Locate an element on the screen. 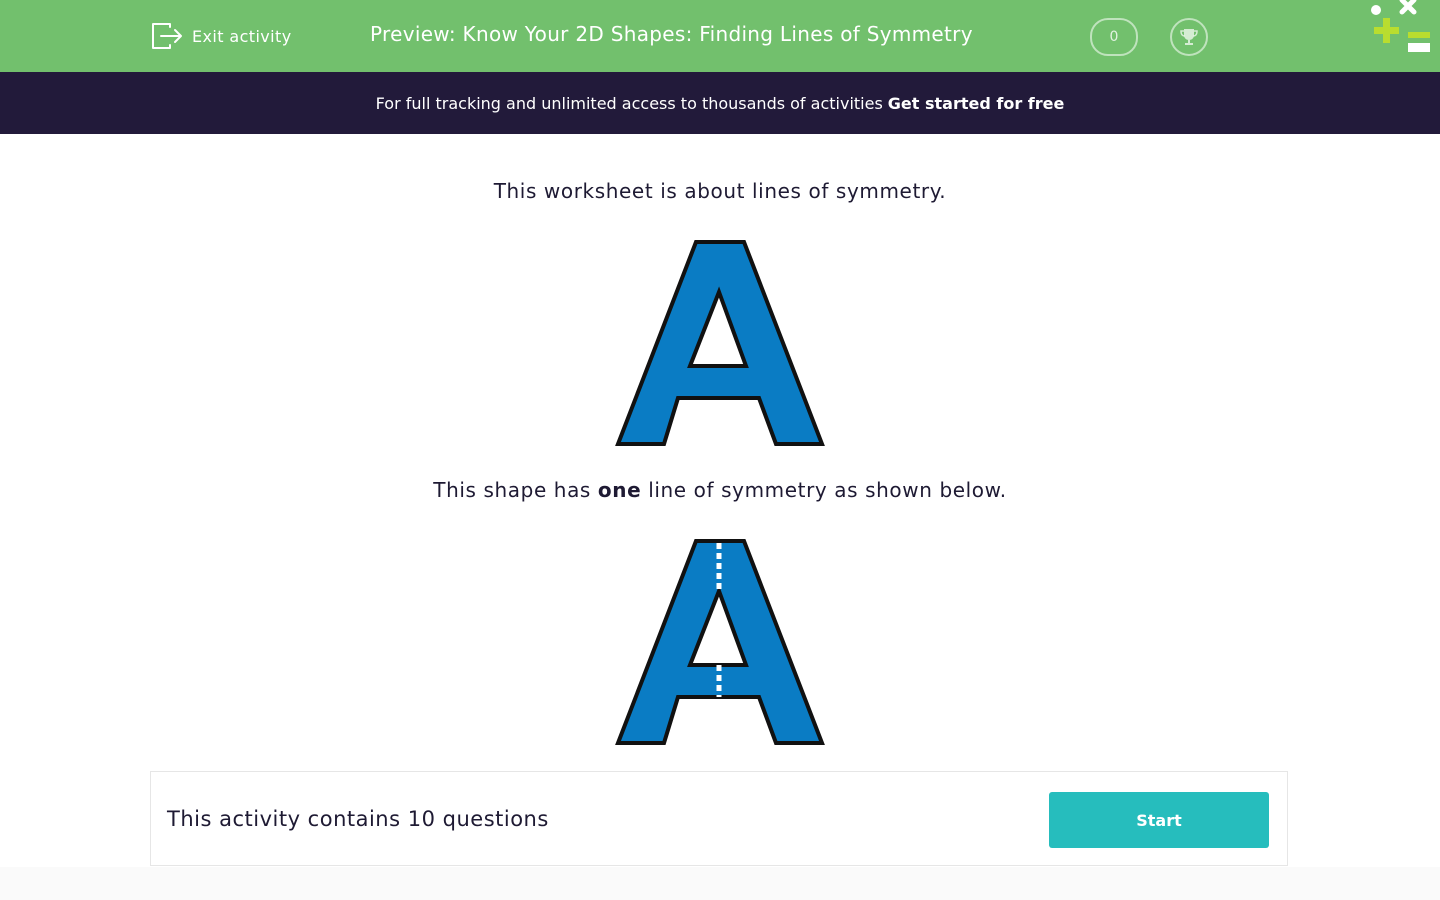 The height and width of the screenshot is (900, 1440). exit-activity-label: Exit activity is located at coordinates (242, 36).